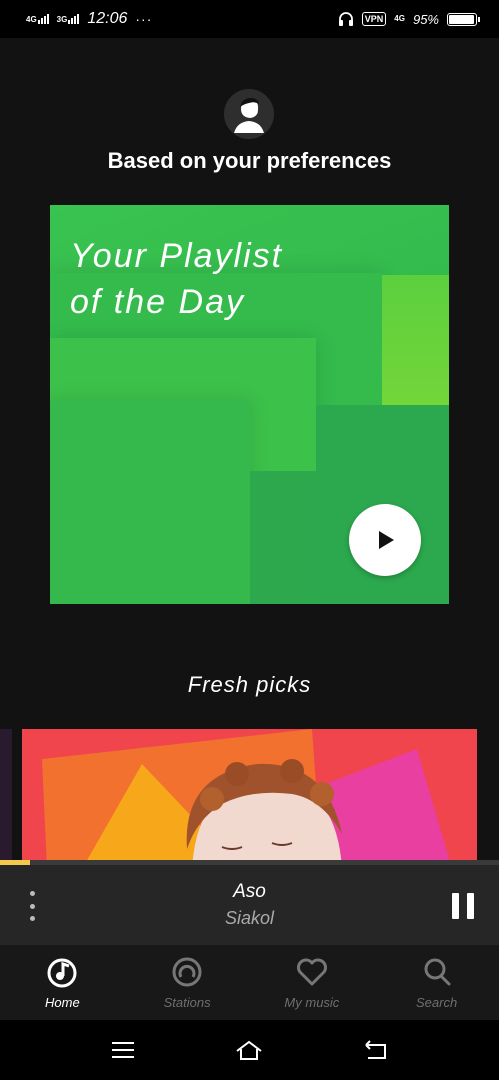  I want to click on fresh-picks-artwork, so click(249, 794).